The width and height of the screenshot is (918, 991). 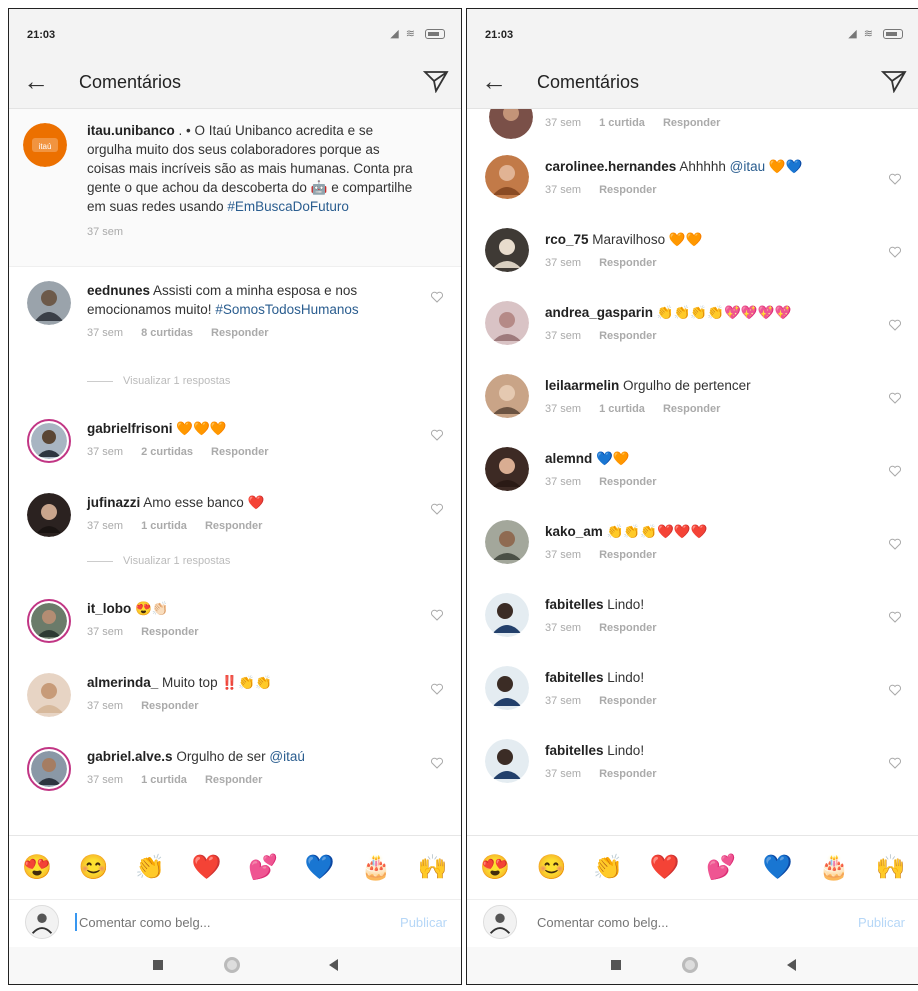 What do you see at coordinates (37, 867) in the screenshot?
I see `emoji-heart-eyes: 😍` at bounding box center [37, 867].